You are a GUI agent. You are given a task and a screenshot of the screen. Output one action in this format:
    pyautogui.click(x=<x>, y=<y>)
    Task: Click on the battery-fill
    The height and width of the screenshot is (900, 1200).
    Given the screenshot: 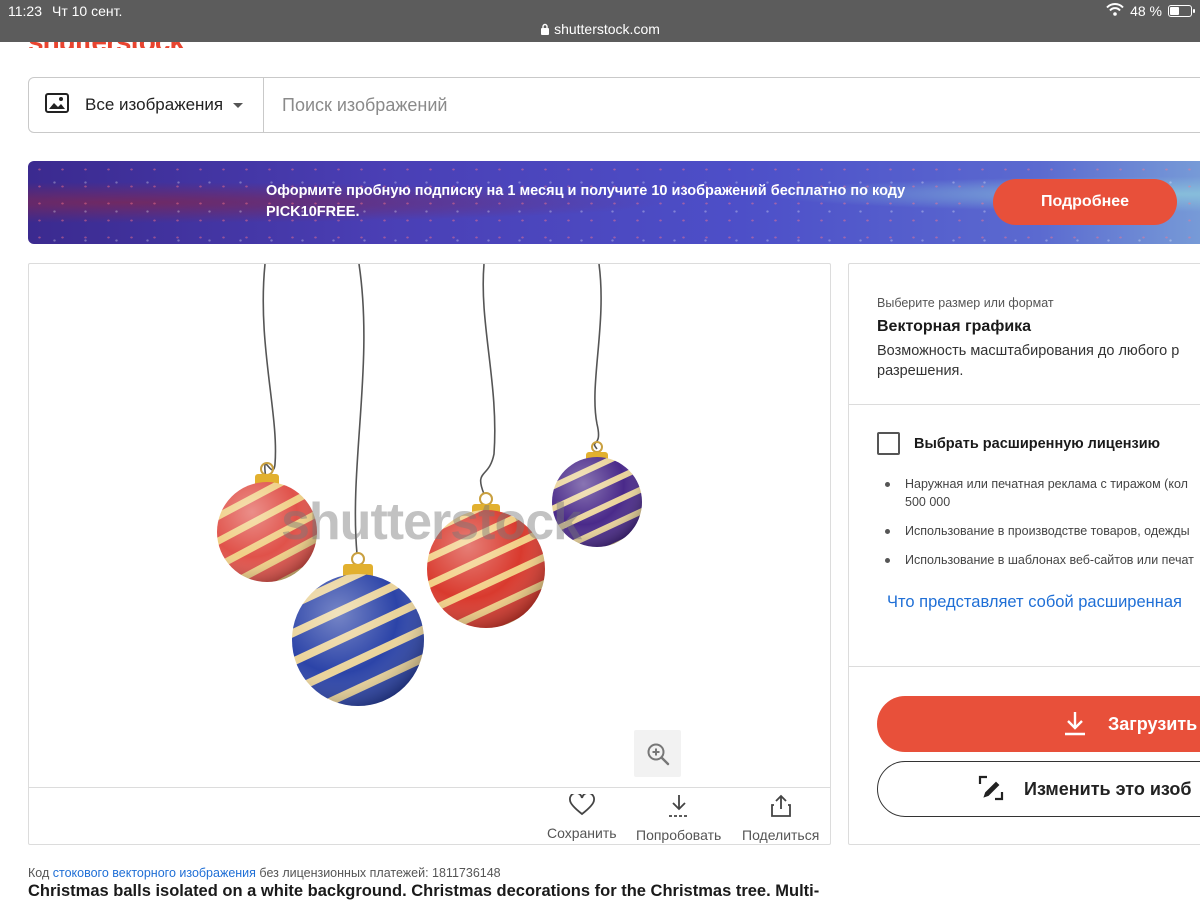 What is the action you would take?
    pyautogui.click(x=1174, y=11)
    